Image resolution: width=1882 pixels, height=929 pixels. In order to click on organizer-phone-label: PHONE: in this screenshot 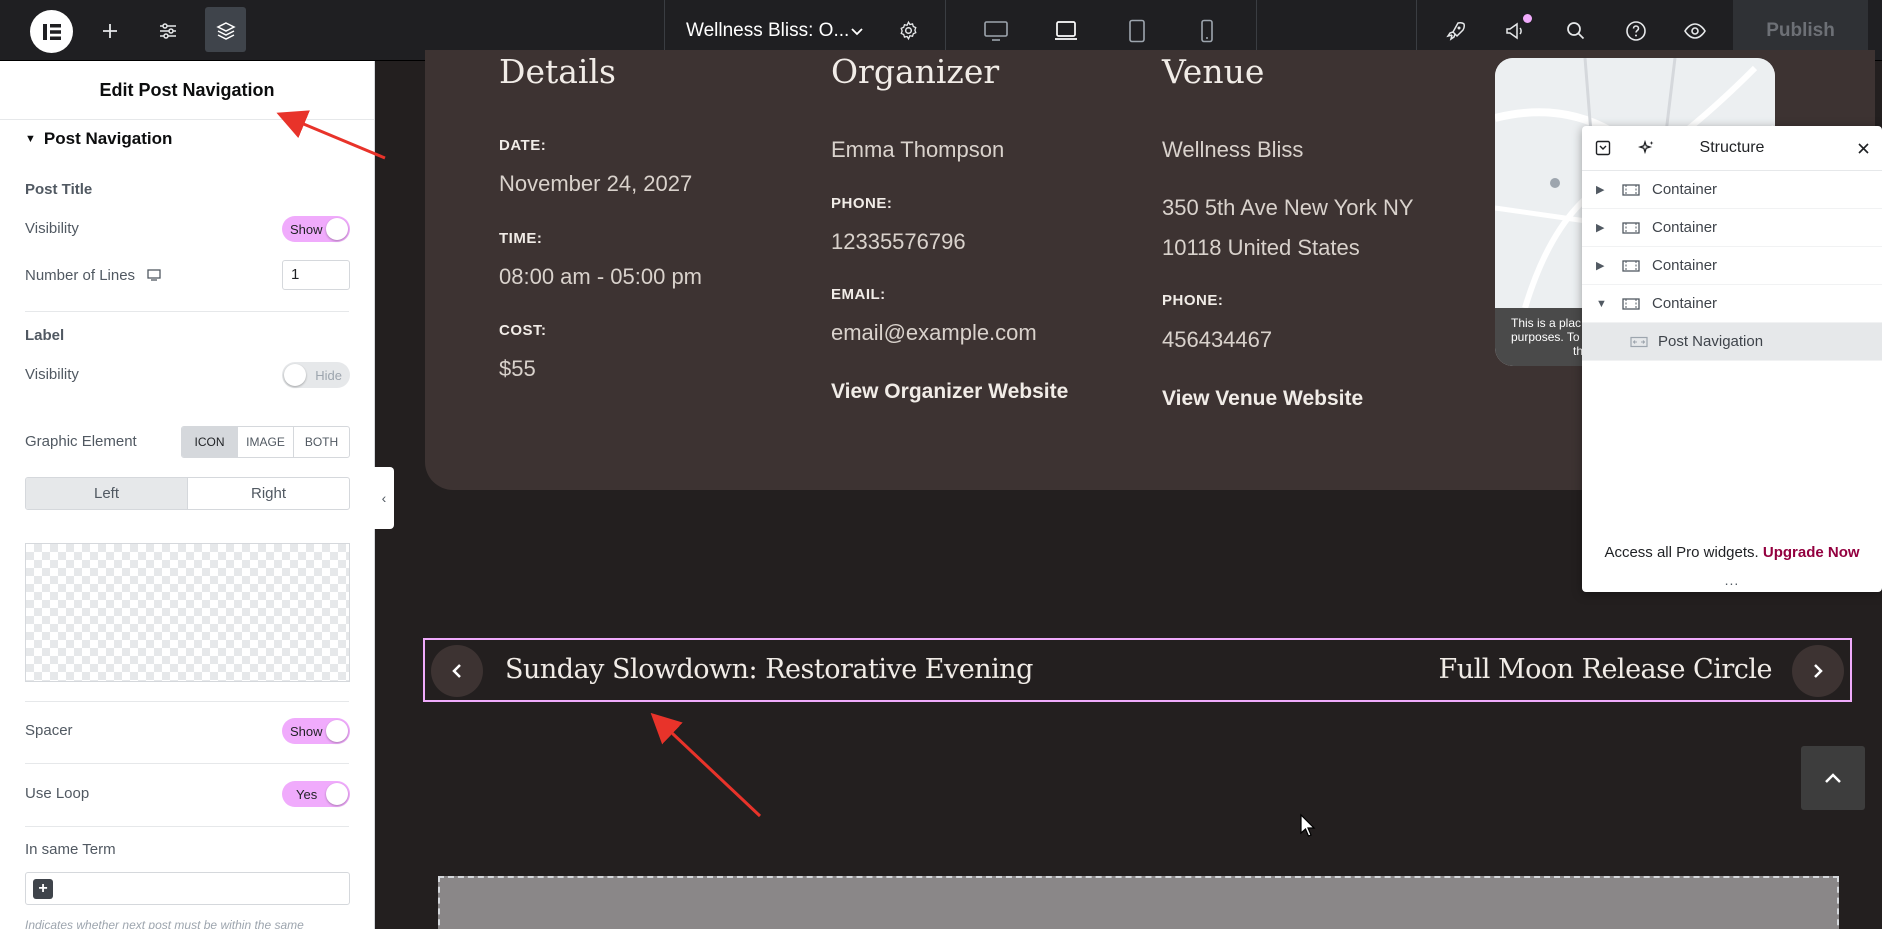, I will do `click(862, 203)`.